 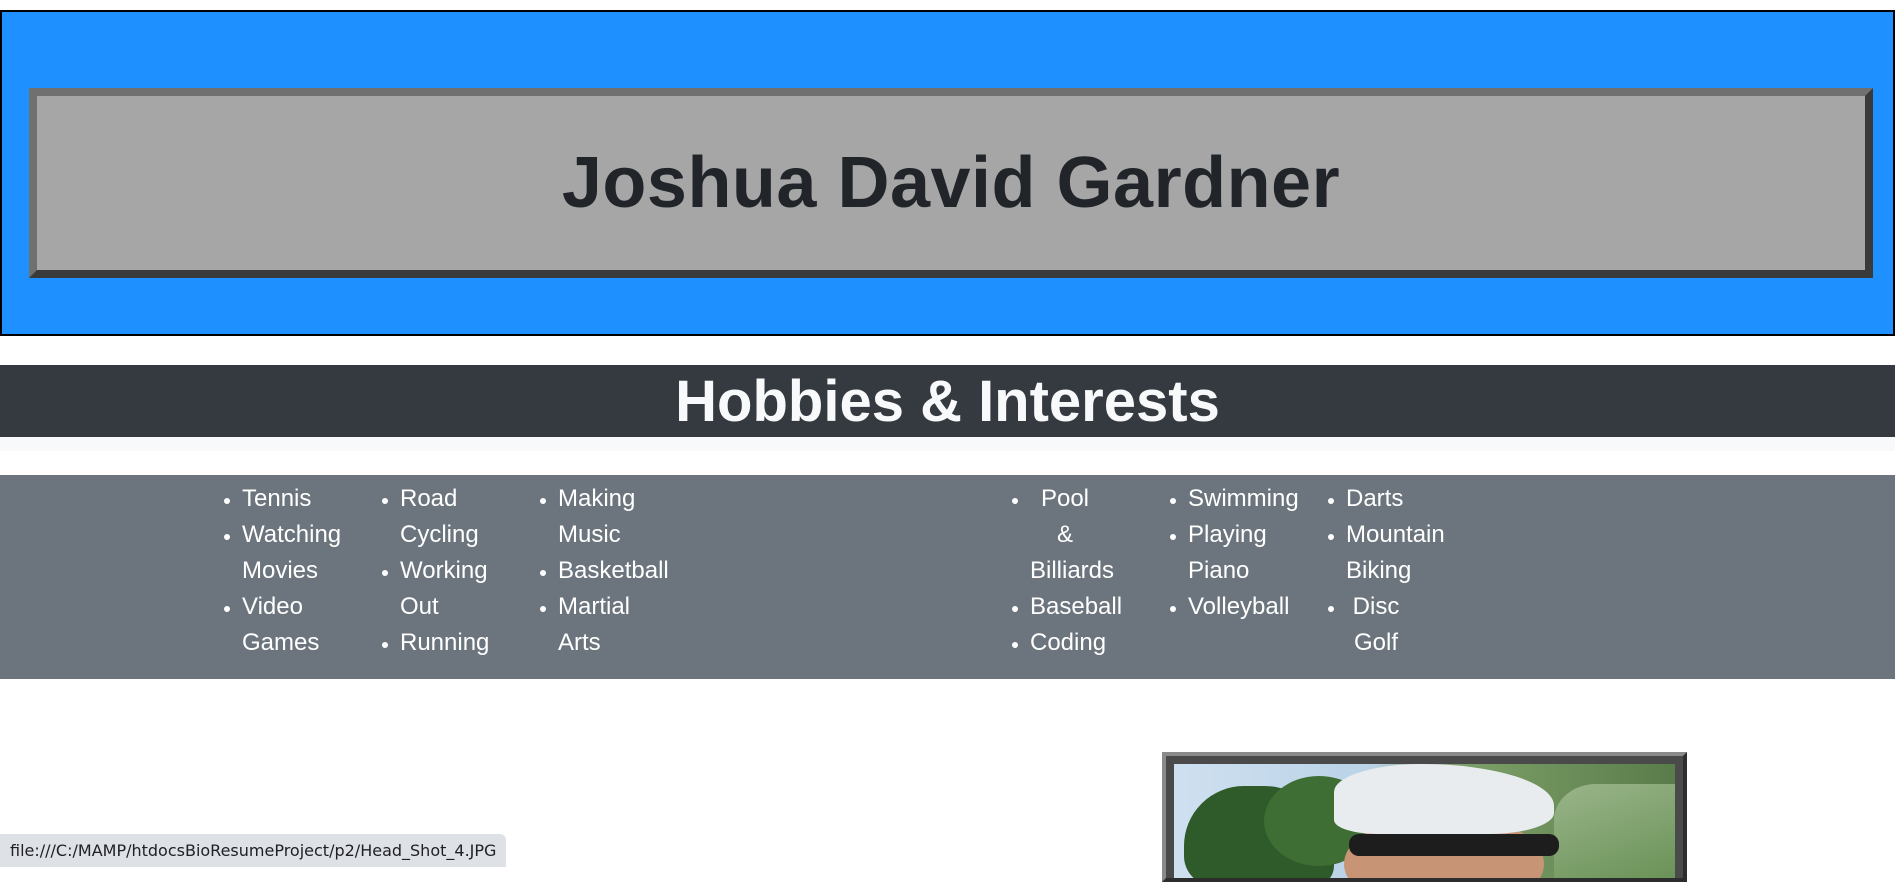 I want to click on hobby-item: Martial Arts, so click(x=603, y=625).